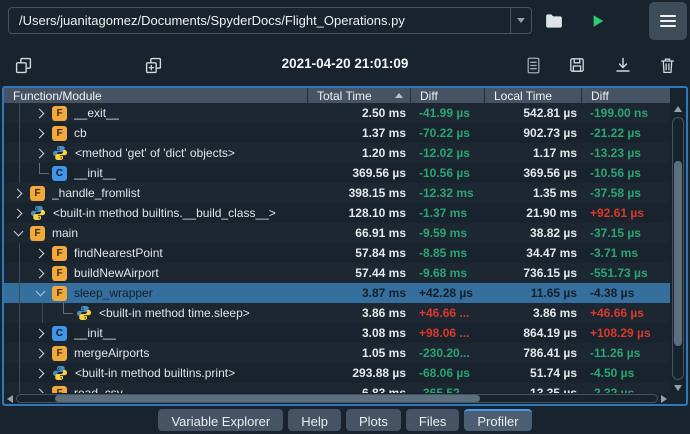 The image size is (690, 434). I want to click on tab-help: Help, so click(314, 420).